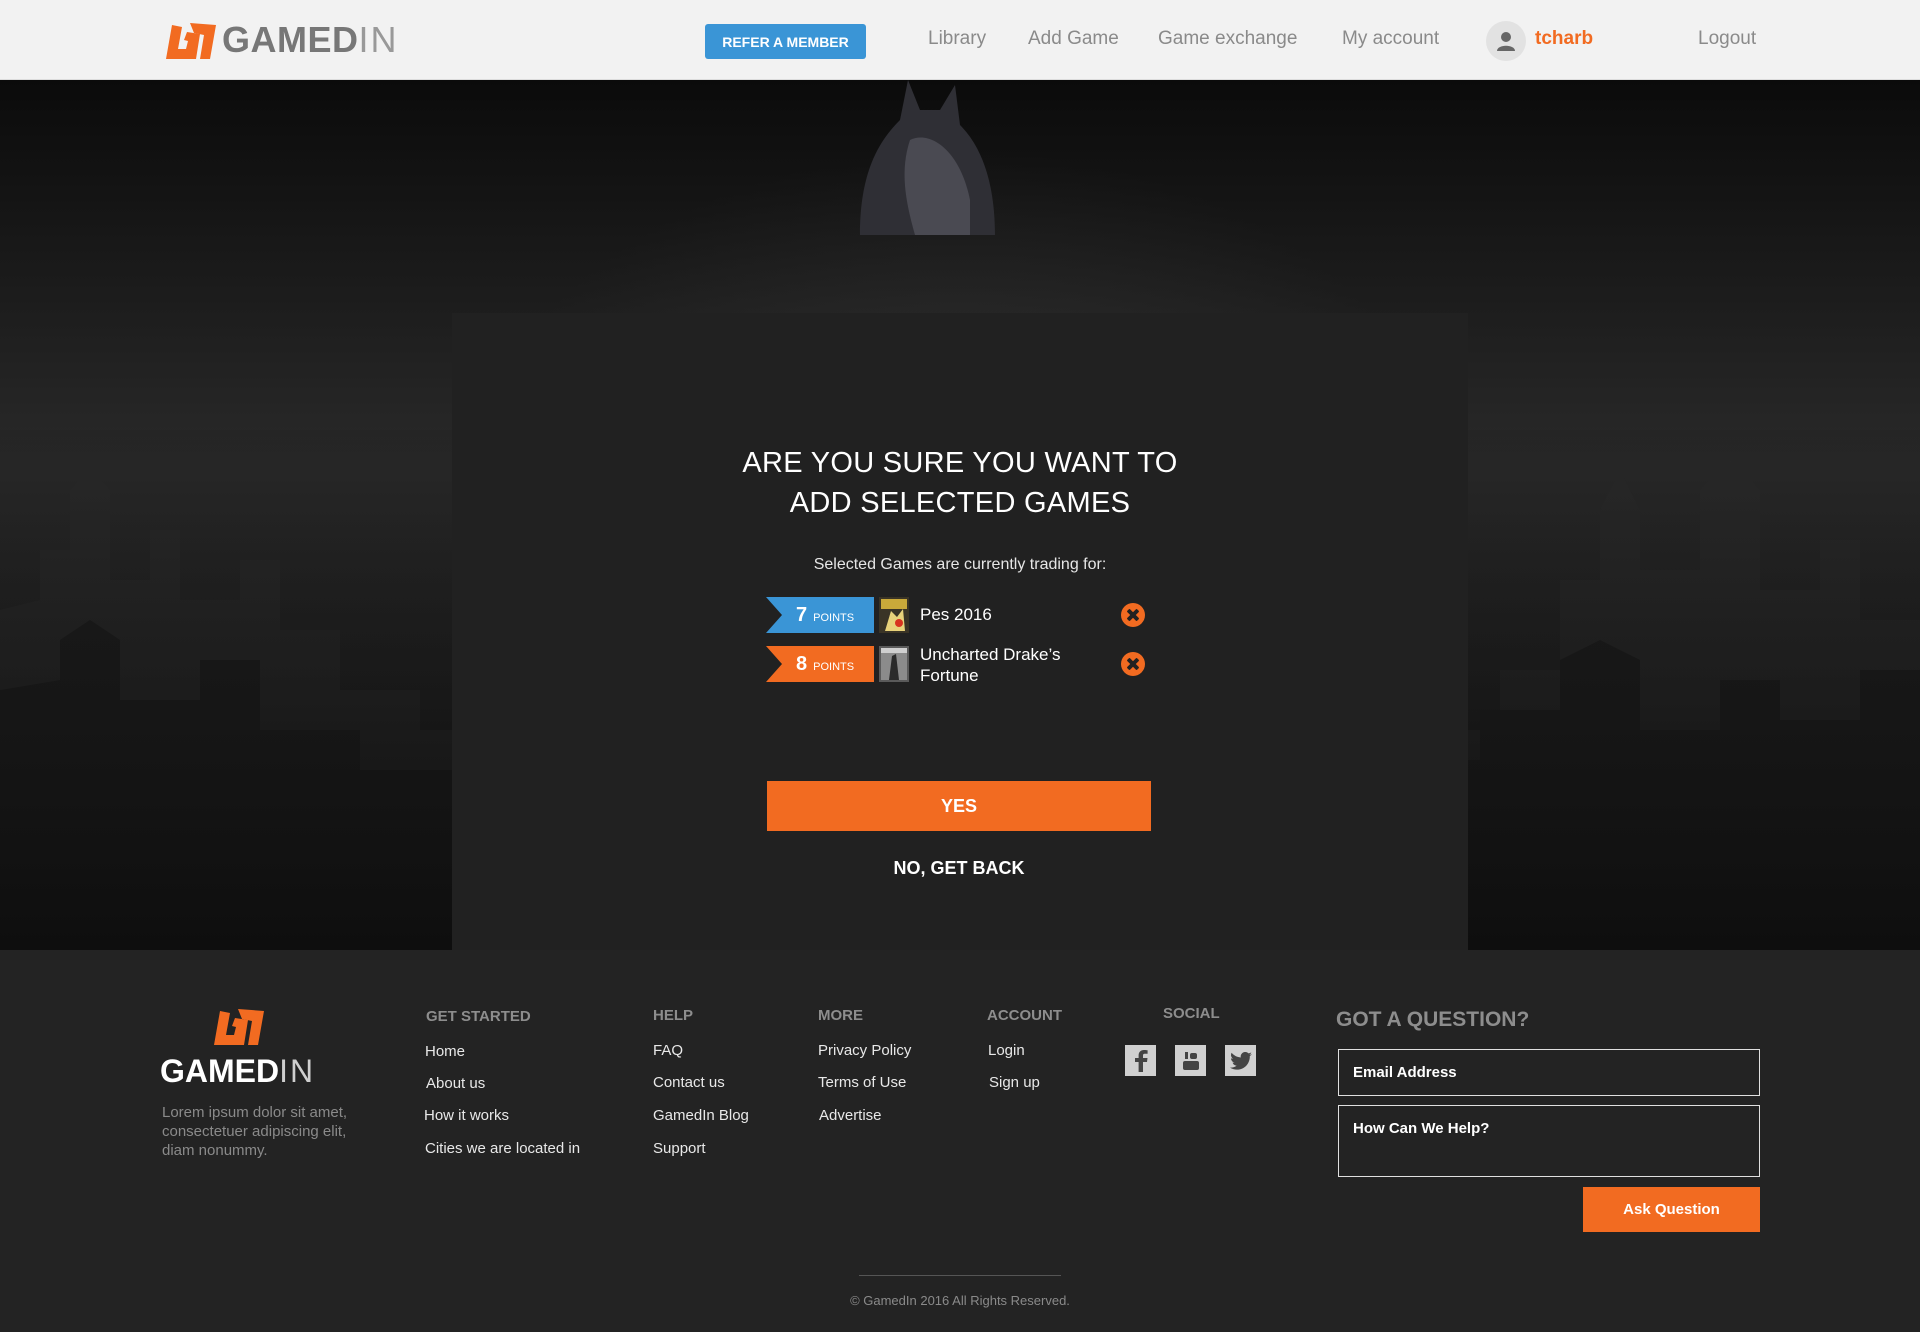 Image resolution: width=1920 pixels, height=1332 pixels. Describe the element at coordinates (960, 1275) in the screenshot. I see `footer-divider` at that location.